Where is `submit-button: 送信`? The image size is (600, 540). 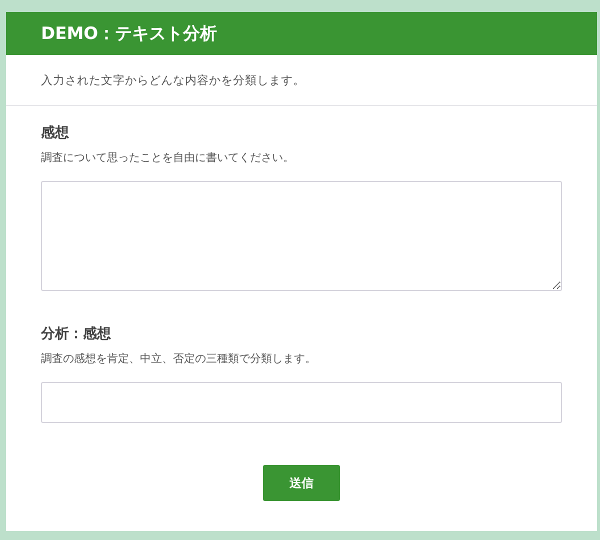 submit-button: 送信 is located at coordinates (301, 483).